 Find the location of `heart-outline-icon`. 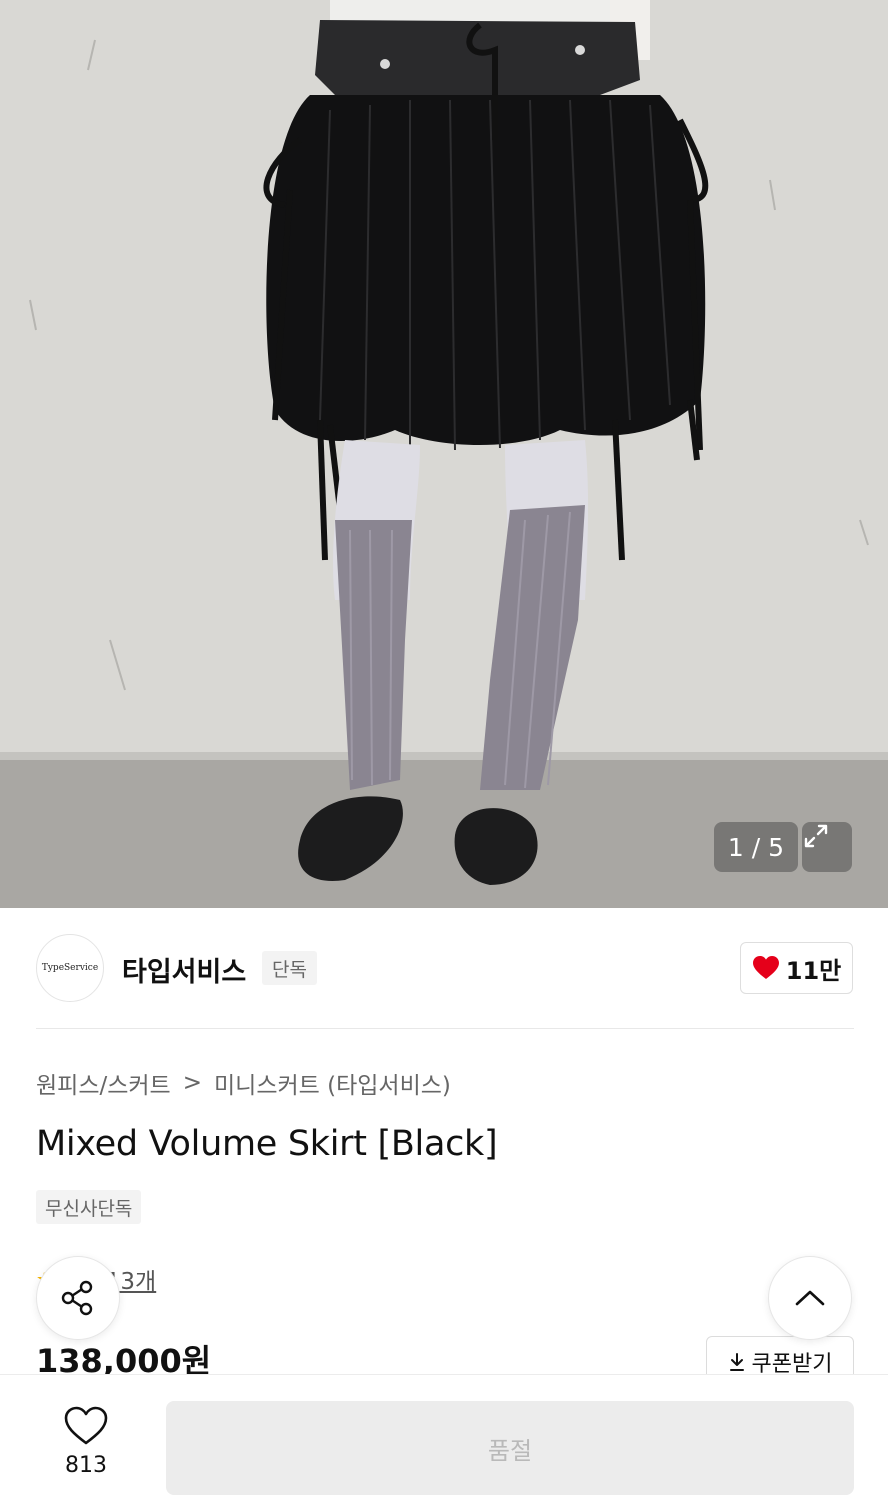

heart-outline-icon is located at coordinates (86, 1425).